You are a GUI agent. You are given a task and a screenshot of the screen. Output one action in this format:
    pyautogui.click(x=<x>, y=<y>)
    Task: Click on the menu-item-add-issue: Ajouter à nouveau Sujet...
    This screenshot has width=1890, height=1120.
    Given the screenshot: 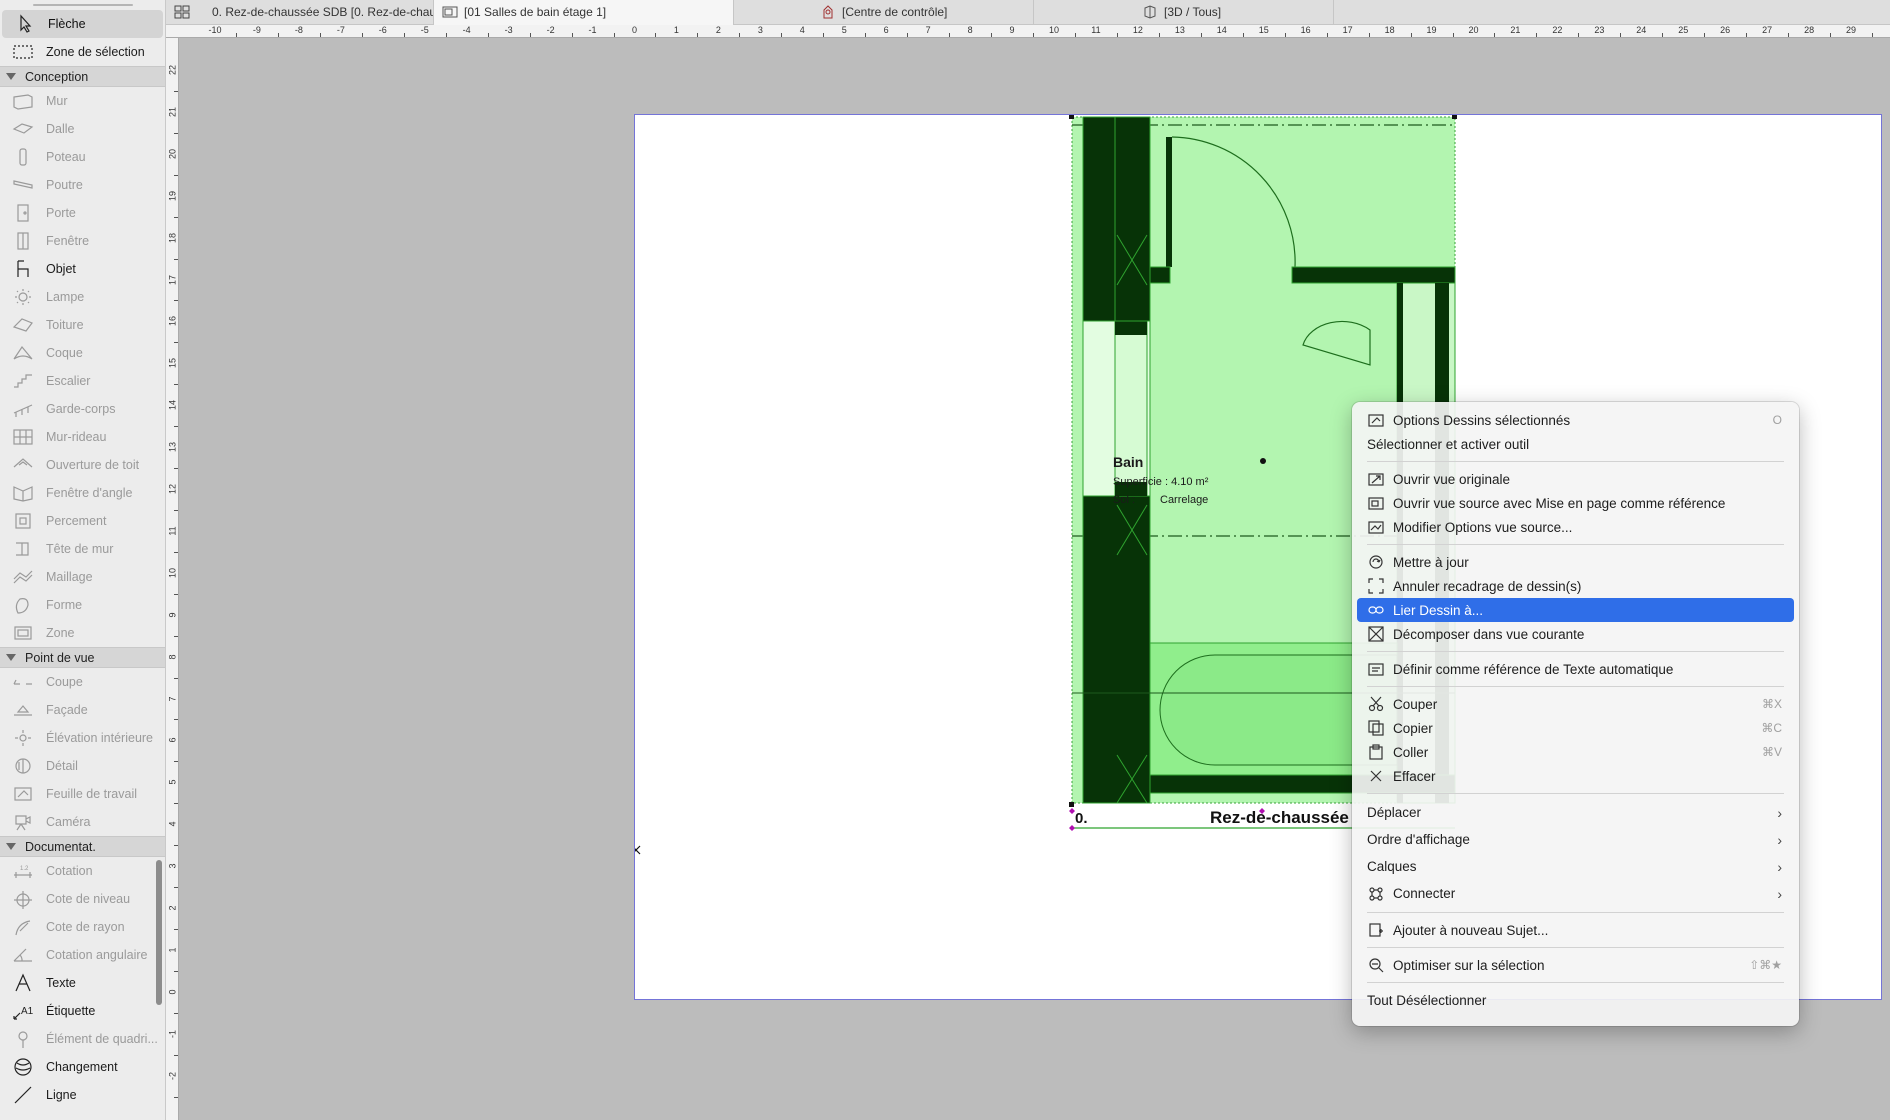 What is the action you would take?
    pyautogui.click(x=1575, y=930)
    